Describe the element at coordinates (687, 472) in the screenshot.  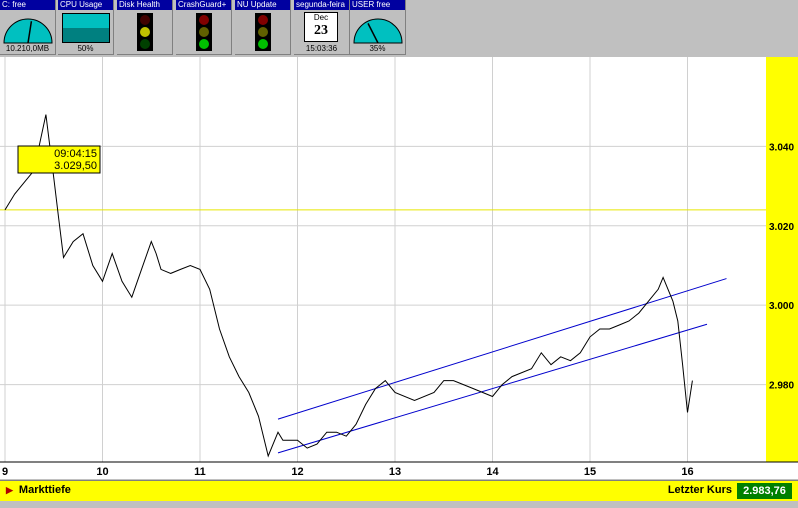
I see `x-tick-label: 16` at that location.